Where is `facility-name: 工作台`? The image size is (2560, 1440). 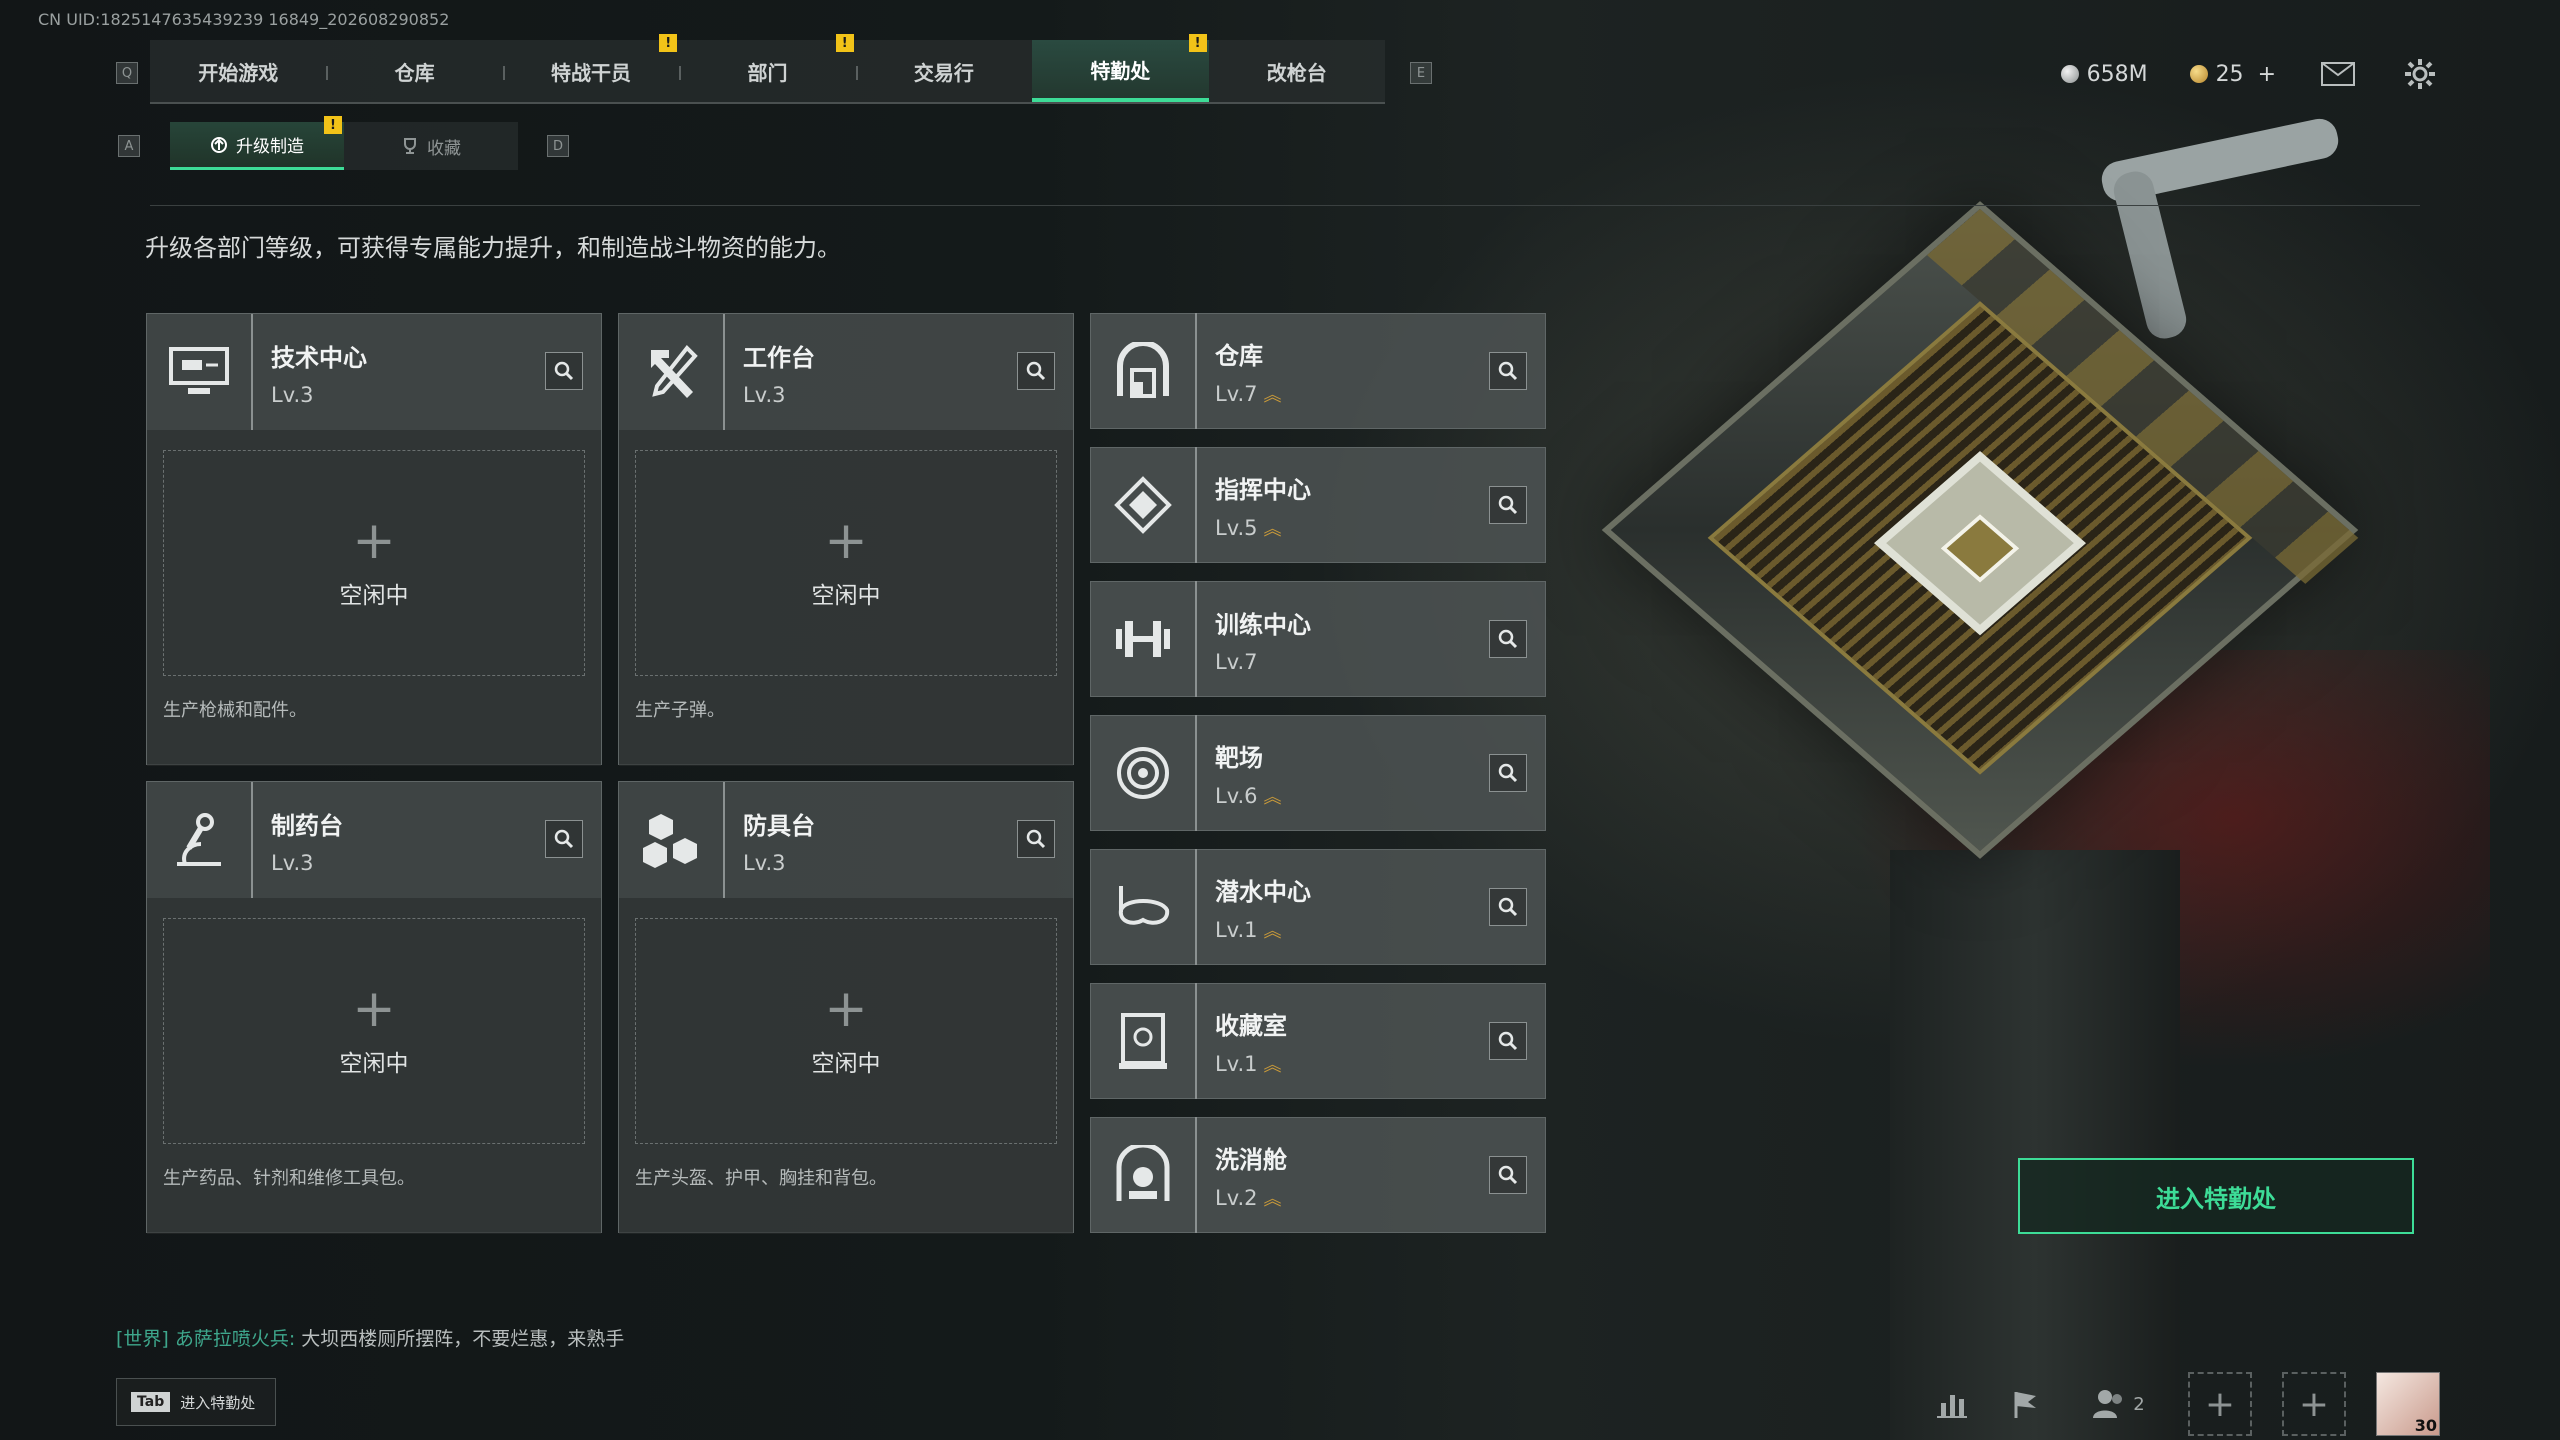
facility-name: 工作台 is located at coordinates (779, 357).